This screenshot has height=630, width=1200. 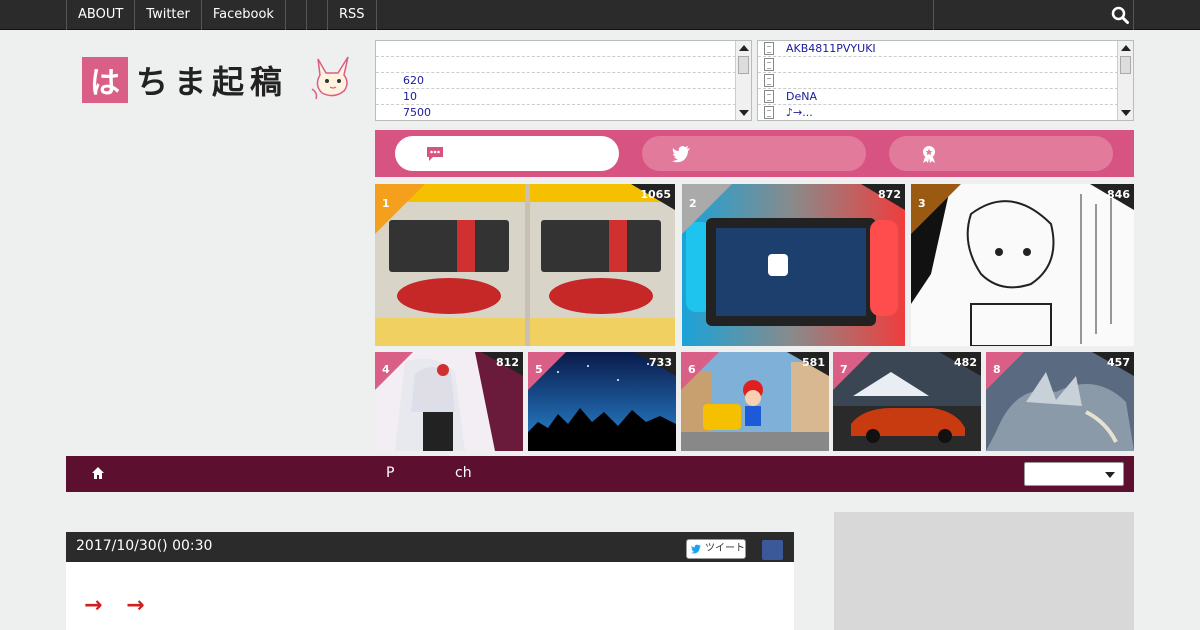 I want to click on rank-number: 5, so click(x=539, y=369).